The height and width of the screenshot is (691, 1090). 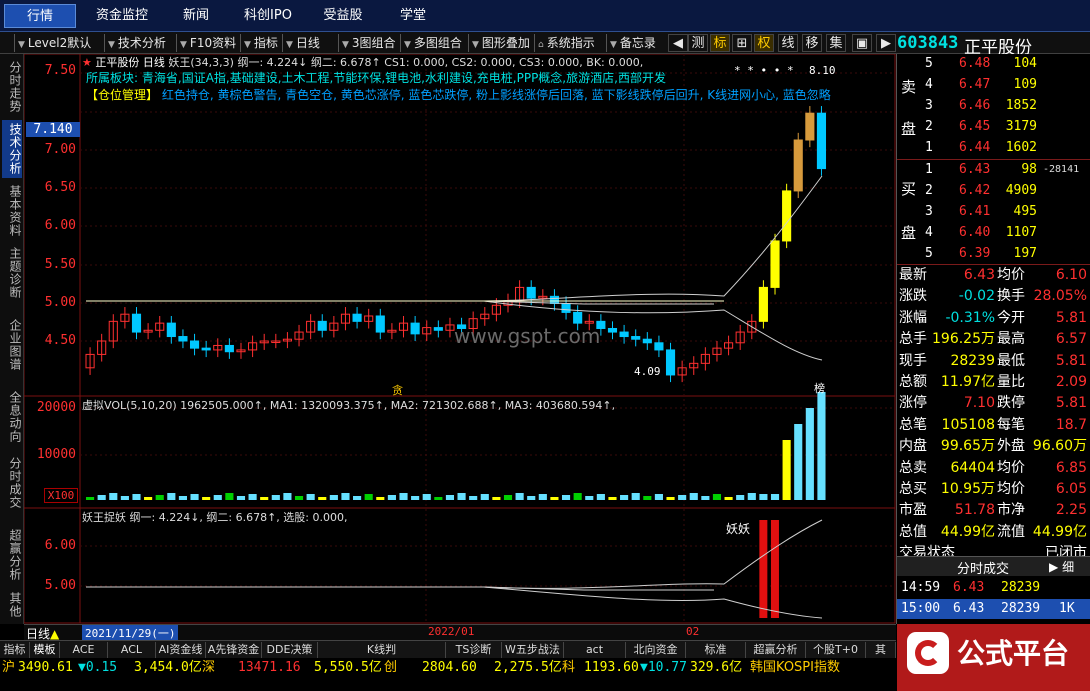 What do you see at coordinates (98, 667) in the screenshot?
I see `ticker-change: ▼0.15` at bounding box center [98, 667].